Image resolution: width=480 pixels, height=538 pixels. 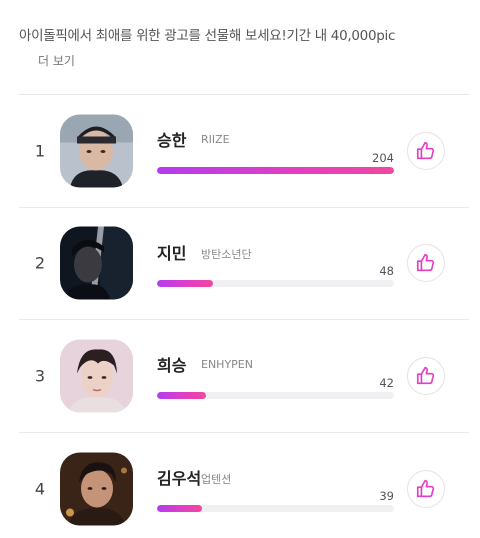 What do you see at coordinates (40, 376) in the screenshot?
I see `rank-number: 3` at bounding box center [40, 376].